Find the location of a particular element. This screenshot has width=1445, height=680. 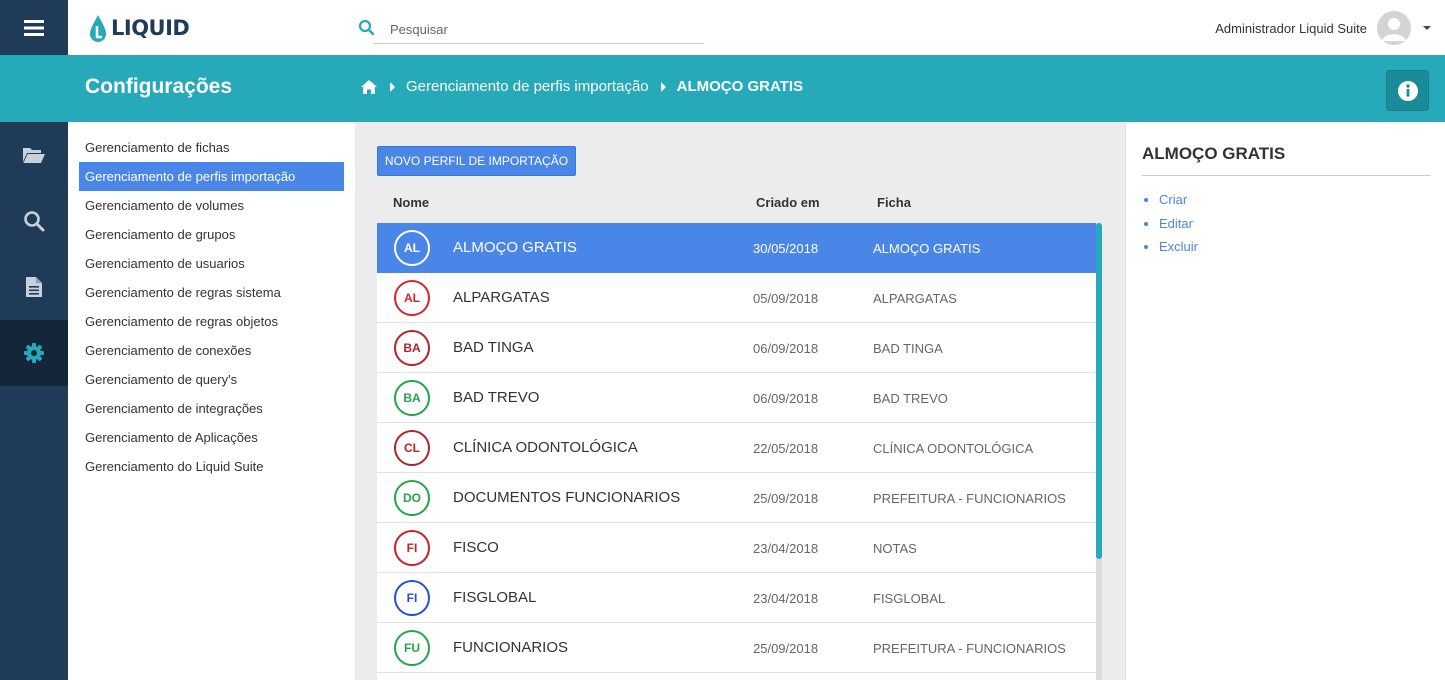

search-input is located at coordinates (539, 30).